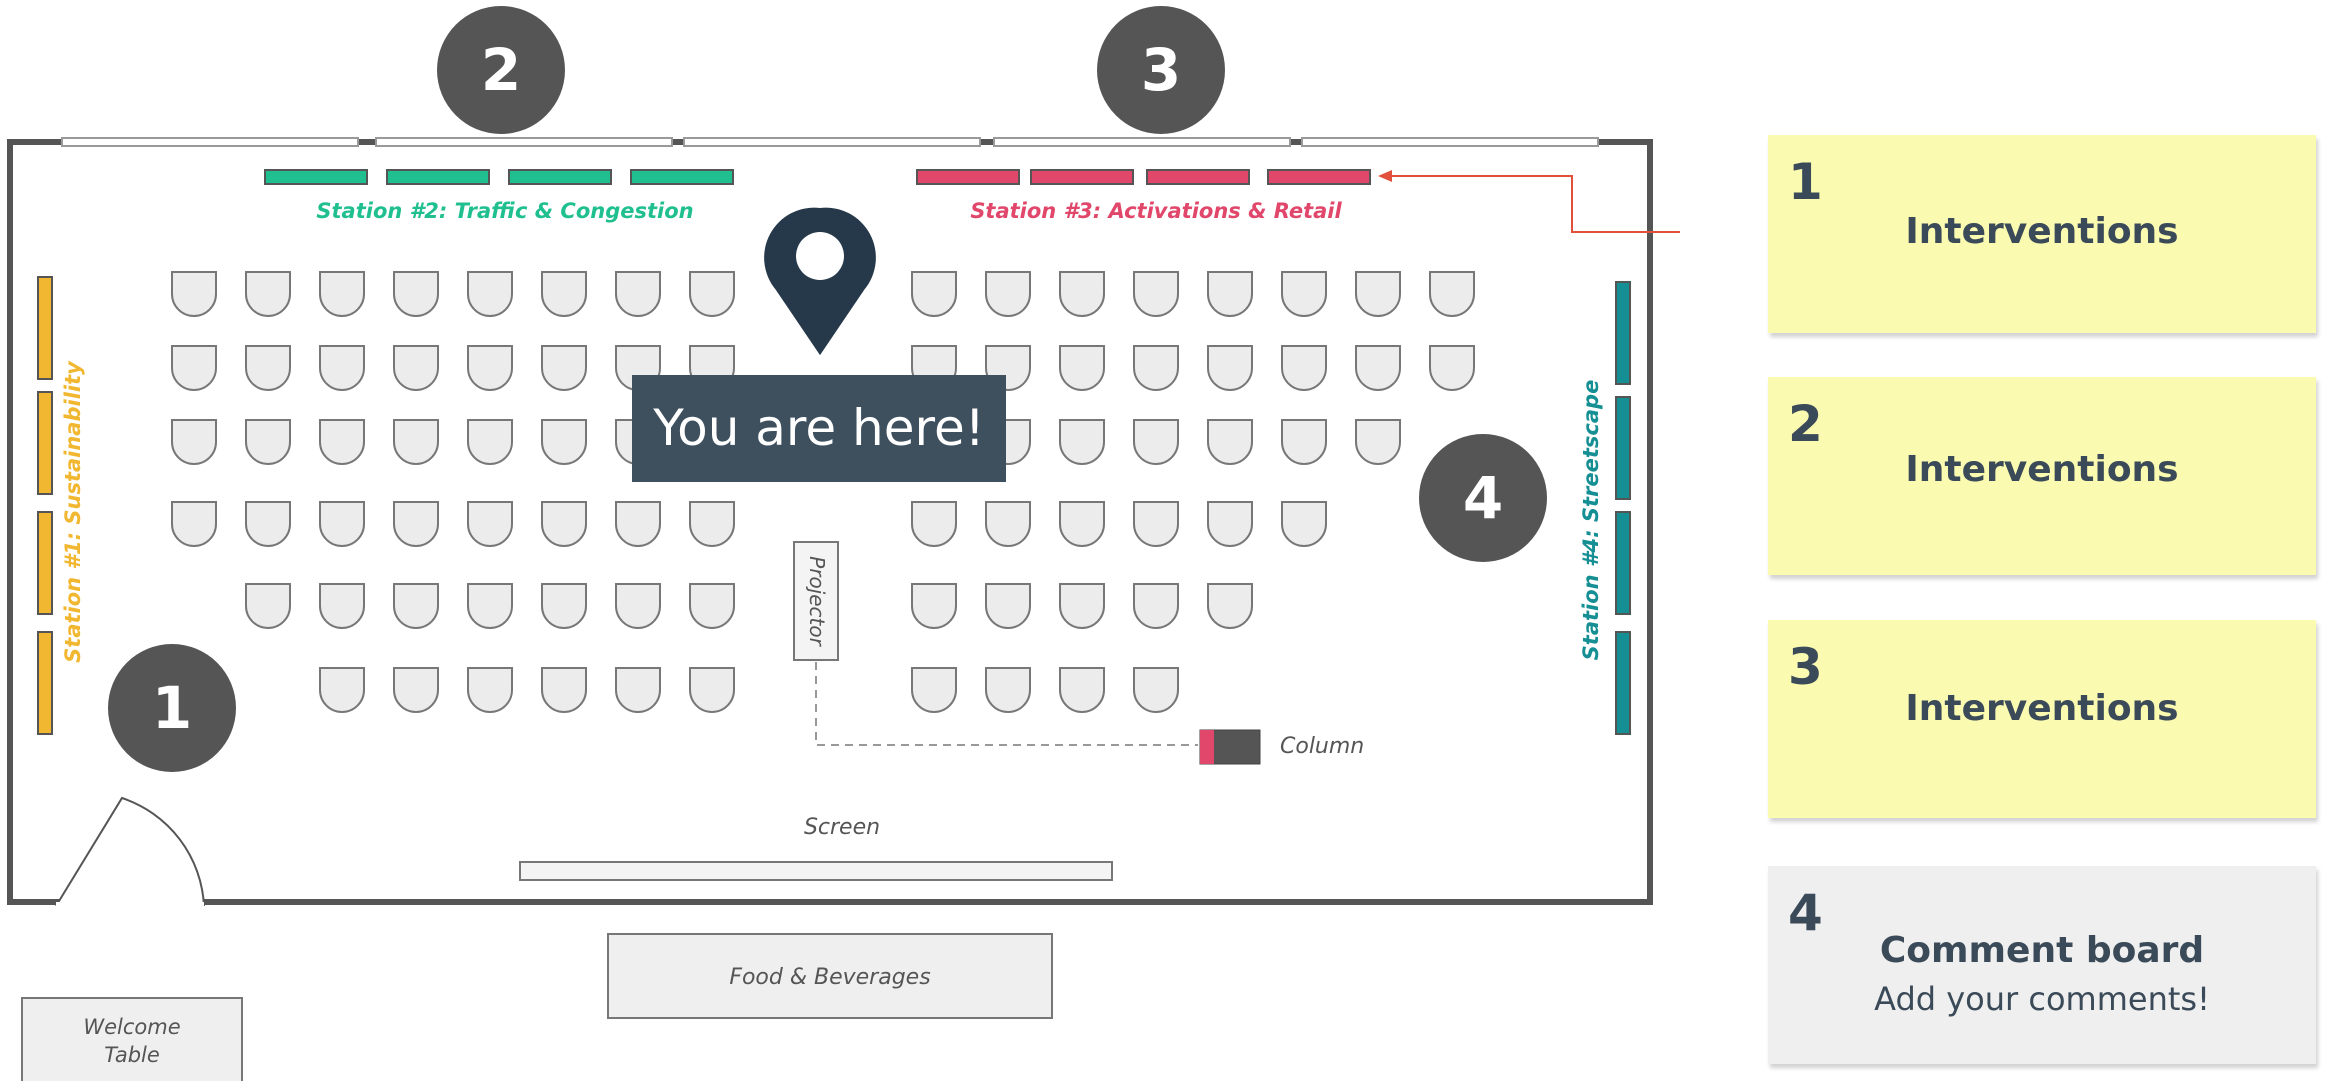 This screenshot has width=2331, height=1081. What do you see at coordinates (2042, 708) in the screenshot?
I see `sticky-note-3-title: Interventions` at bounding box center [2042, 708].